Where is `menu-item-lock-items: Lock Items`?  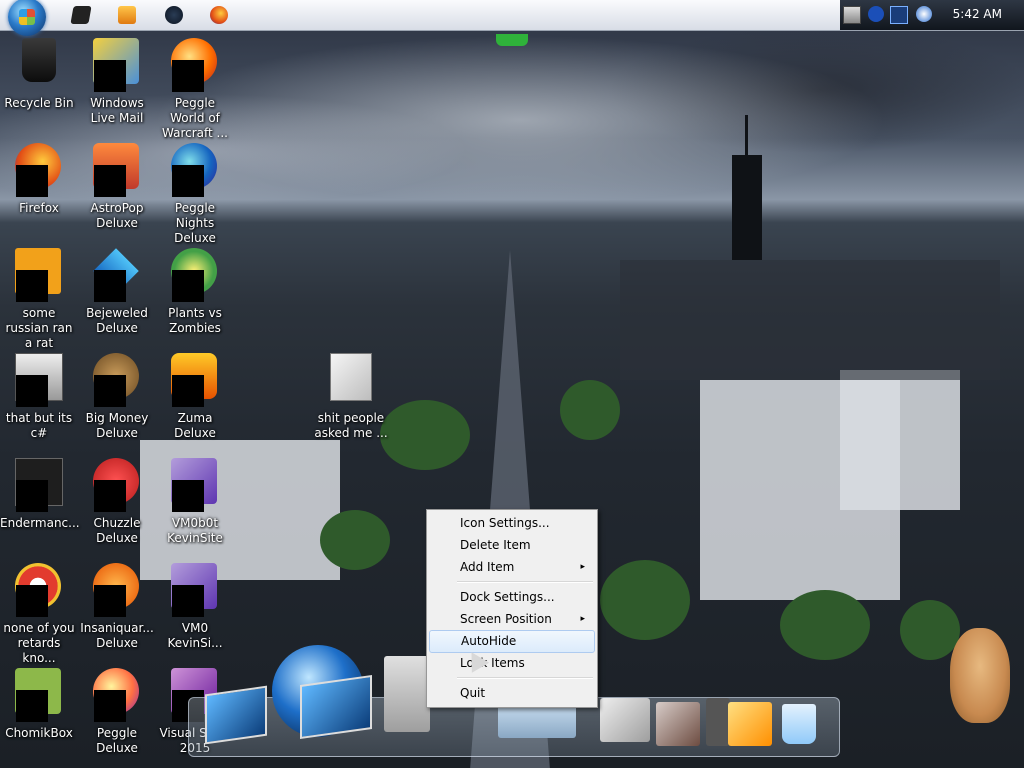 menu-item-lock-items: Lock Items is located at coordinates (511, 663).